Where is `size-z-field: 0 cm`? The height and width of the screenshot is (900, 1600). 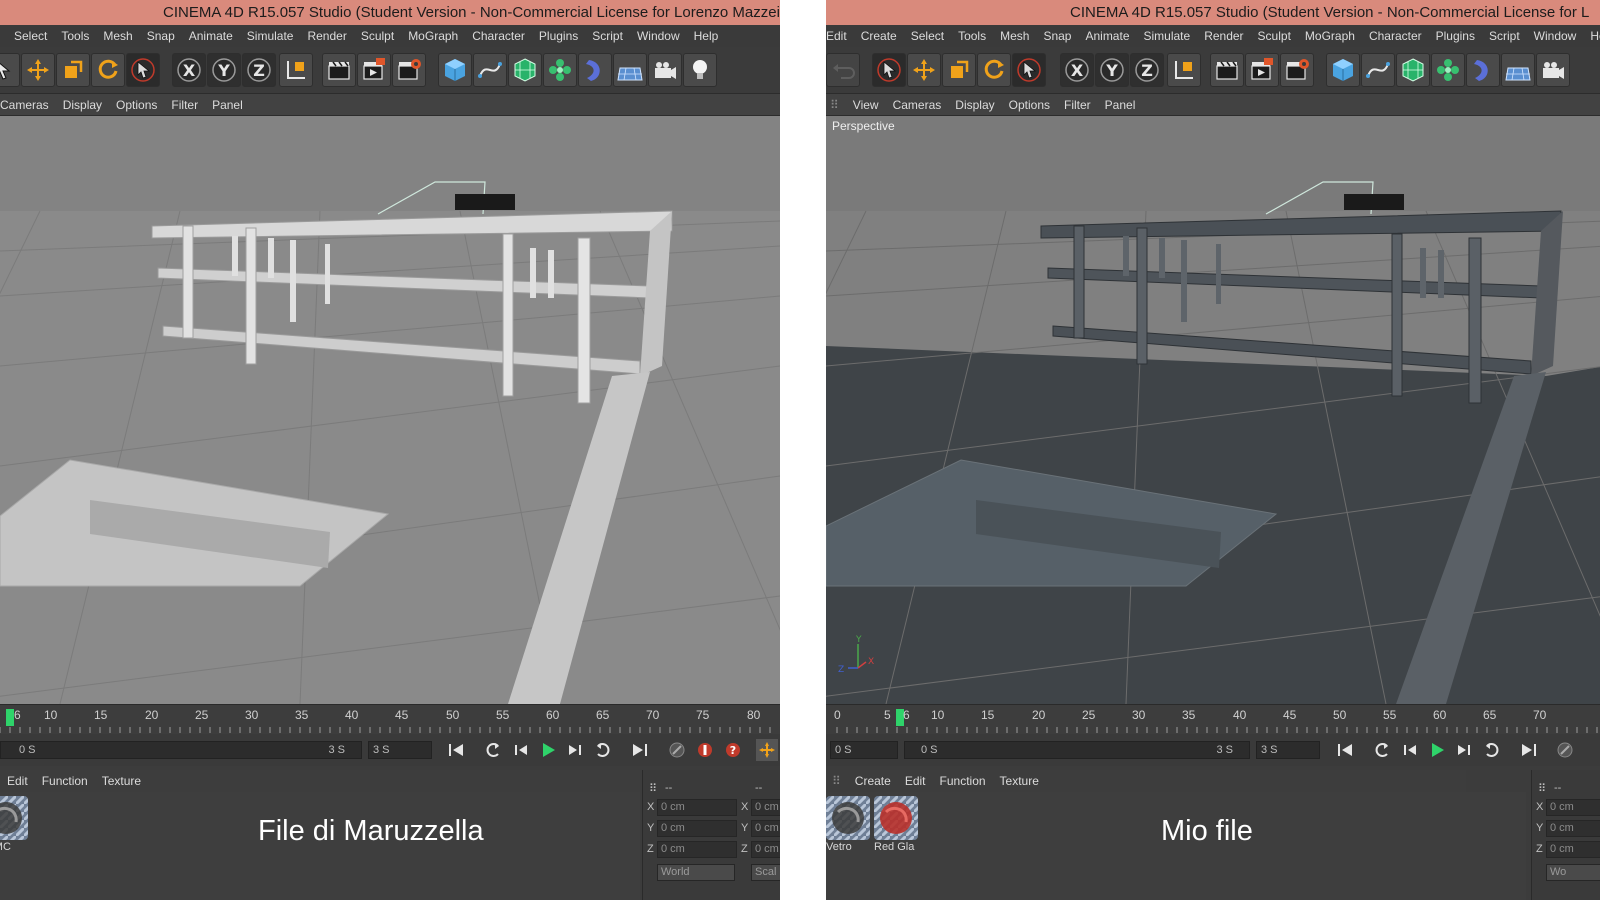 size-z-field: 0 cm is located at coordinates (765, 849).